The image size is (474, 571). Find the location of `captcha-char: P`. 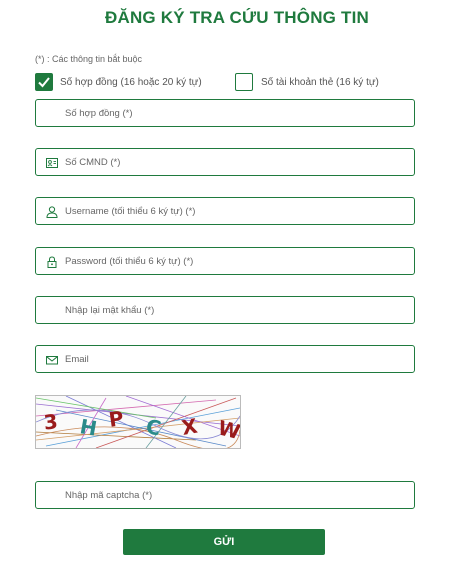

captcha-char: P is located at coordinates (116, 419).